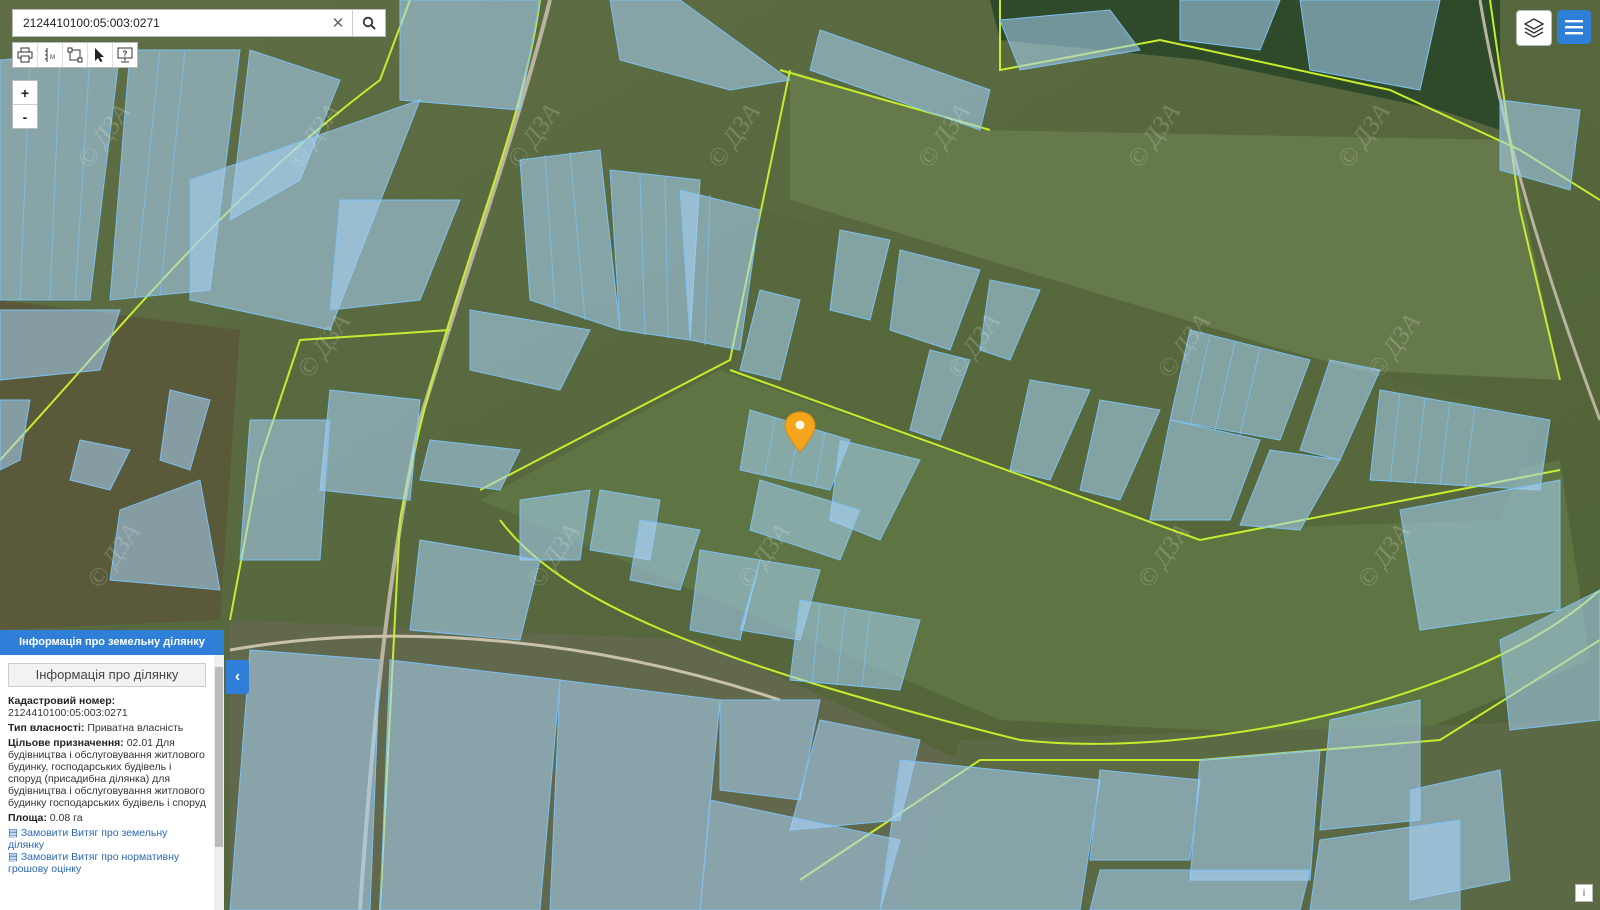 This screenshot has width=1600, height=910. I want to click on chevron-left-icon: ‹, so click(237, 676).